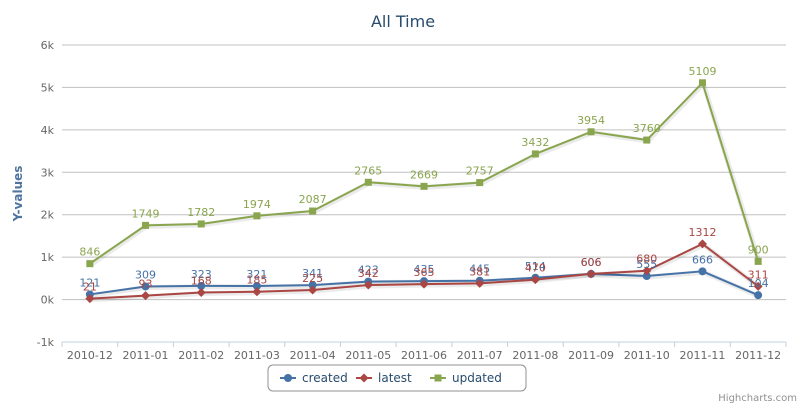  Describe the element at coordinates (647, 355) in the screenshot. I see `x-tick-label: 2011-10` at that location.